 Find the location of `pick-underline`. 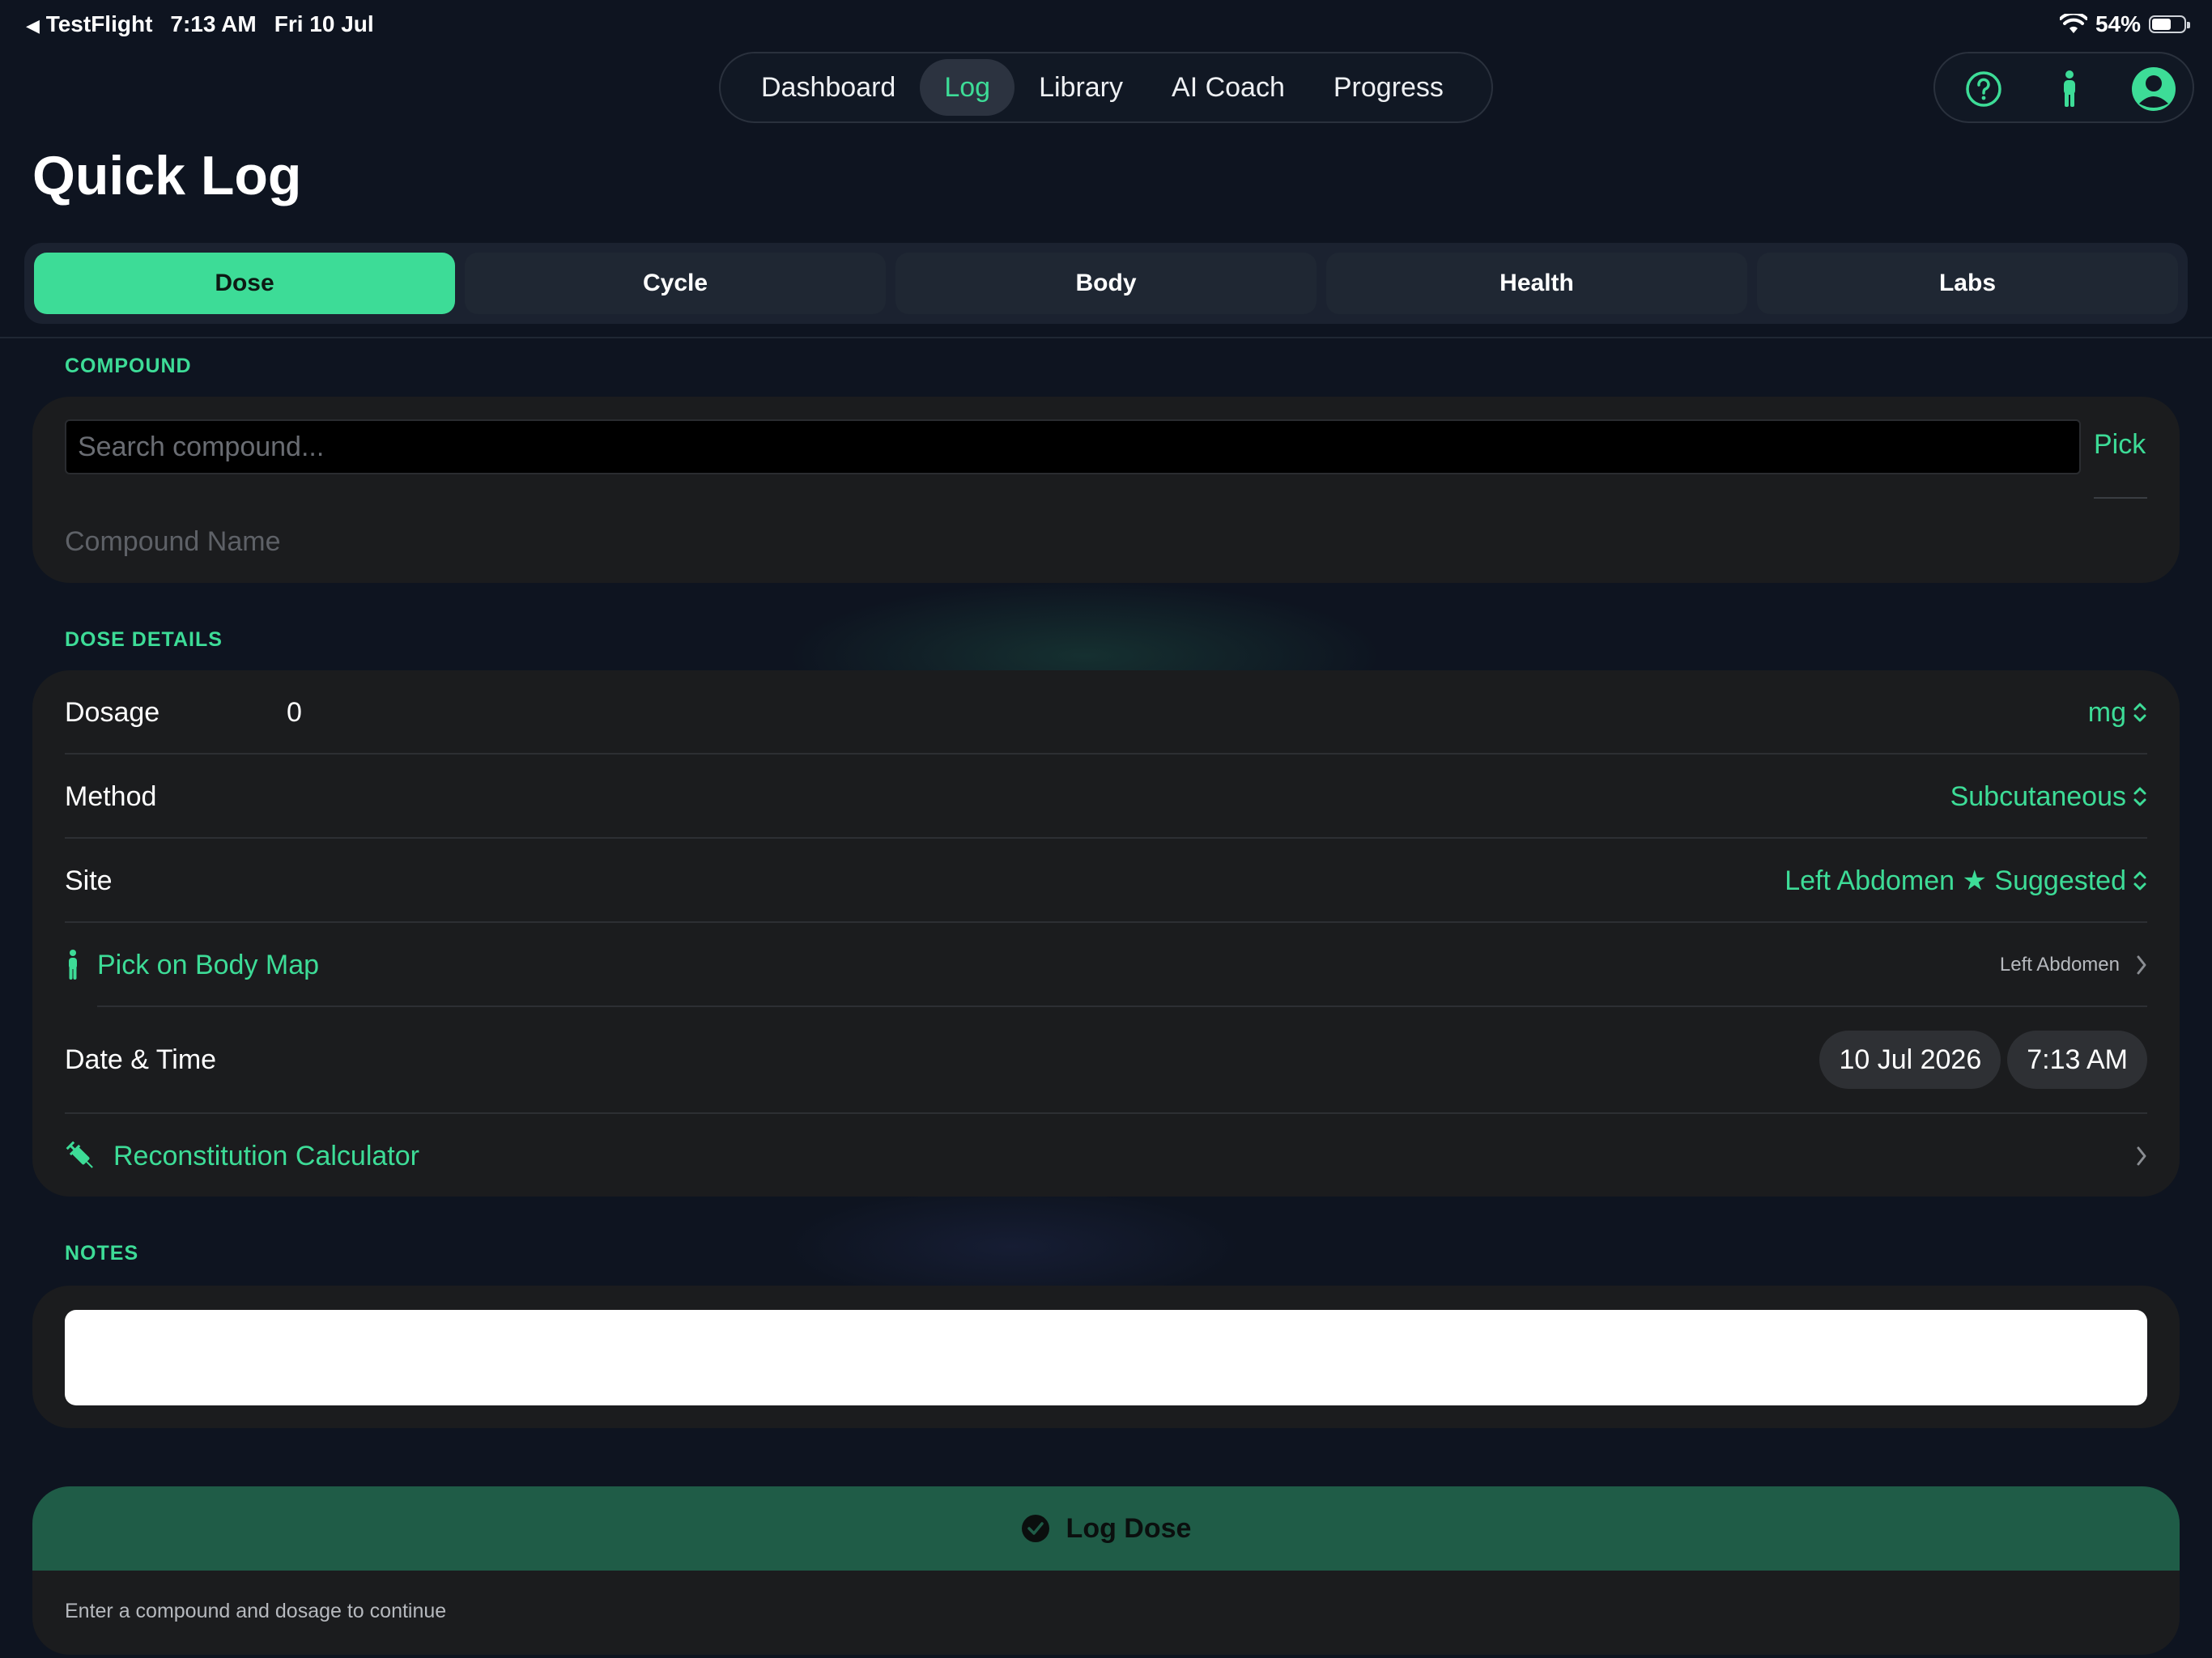

pick-underline is located at coordinates (2120, 498).